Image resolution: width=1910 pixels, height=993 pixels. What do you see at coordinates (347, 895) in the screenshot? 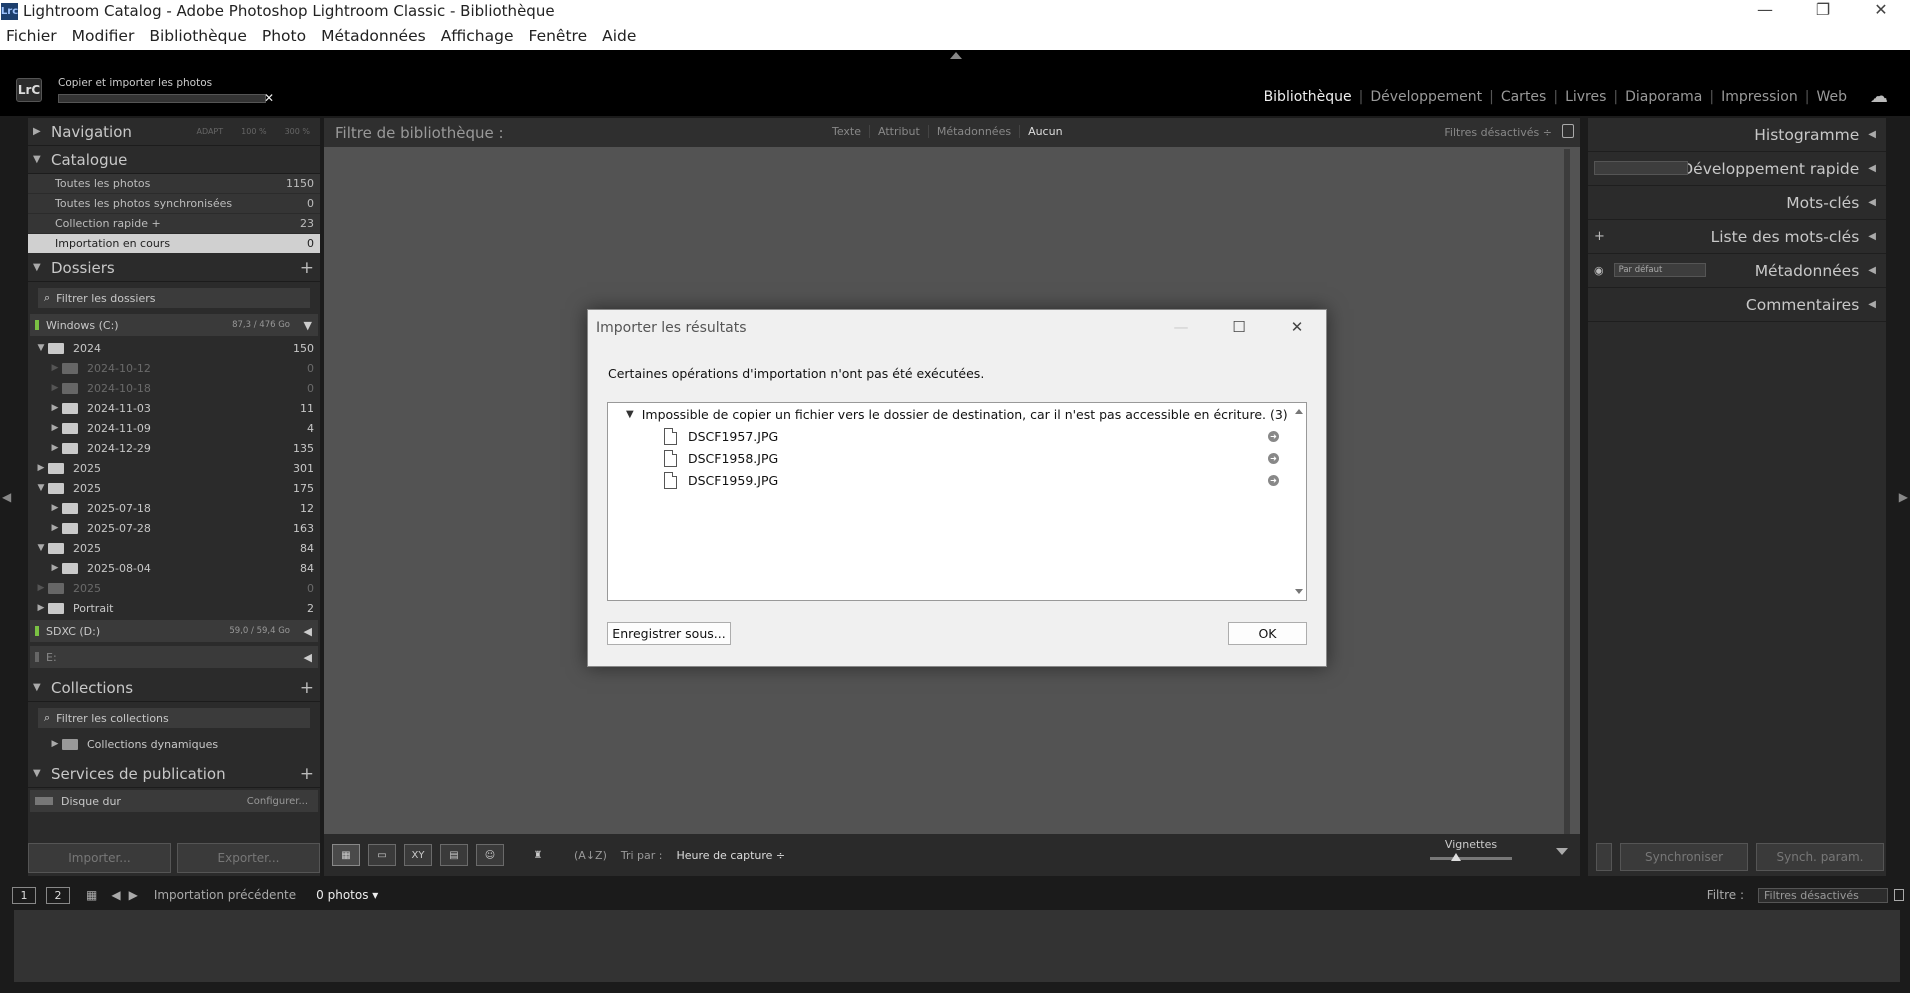
I see `photo-count-select: 0 photos ▾` at bounding box center [347, 895].